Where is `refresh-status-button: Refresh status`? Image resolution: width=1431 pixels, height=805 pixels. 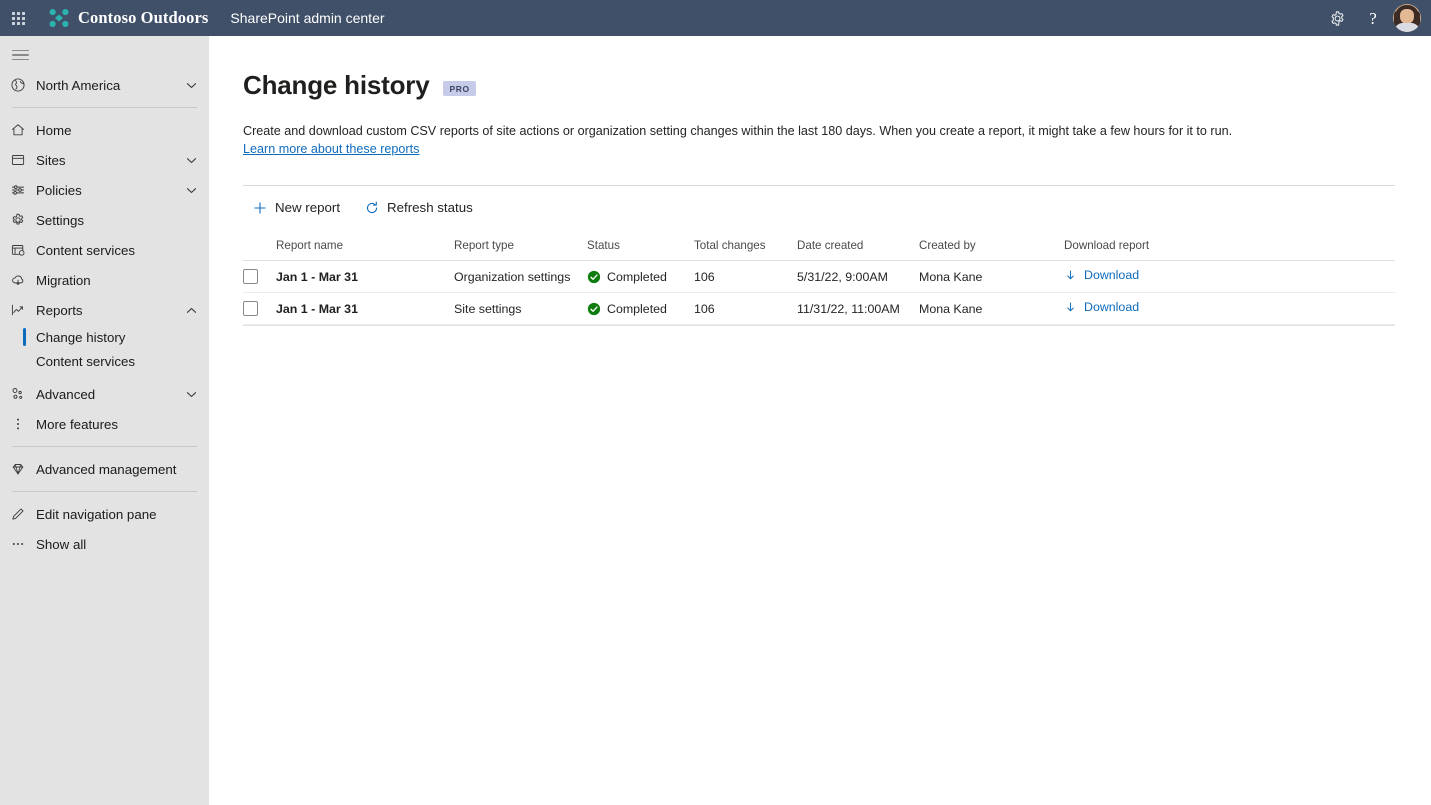
refresh-status-button: Refresh status is located at coordinates (418, 208).